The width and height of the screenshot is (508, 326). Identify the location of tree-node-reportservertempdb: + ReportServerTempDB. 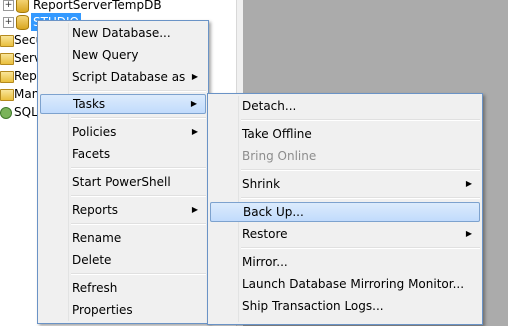
(118, 7).